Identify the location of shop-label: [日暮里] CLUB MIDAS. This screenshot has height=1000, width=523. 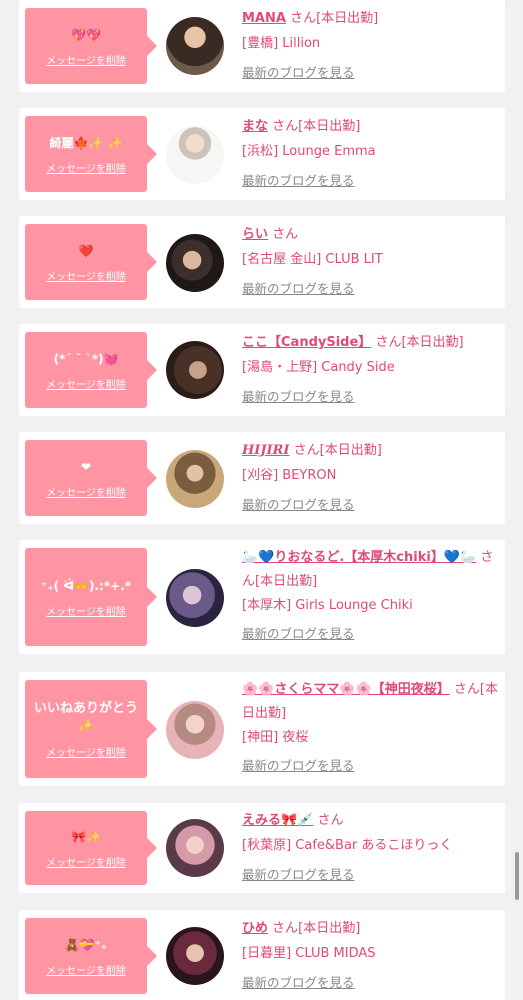
(309, 953).